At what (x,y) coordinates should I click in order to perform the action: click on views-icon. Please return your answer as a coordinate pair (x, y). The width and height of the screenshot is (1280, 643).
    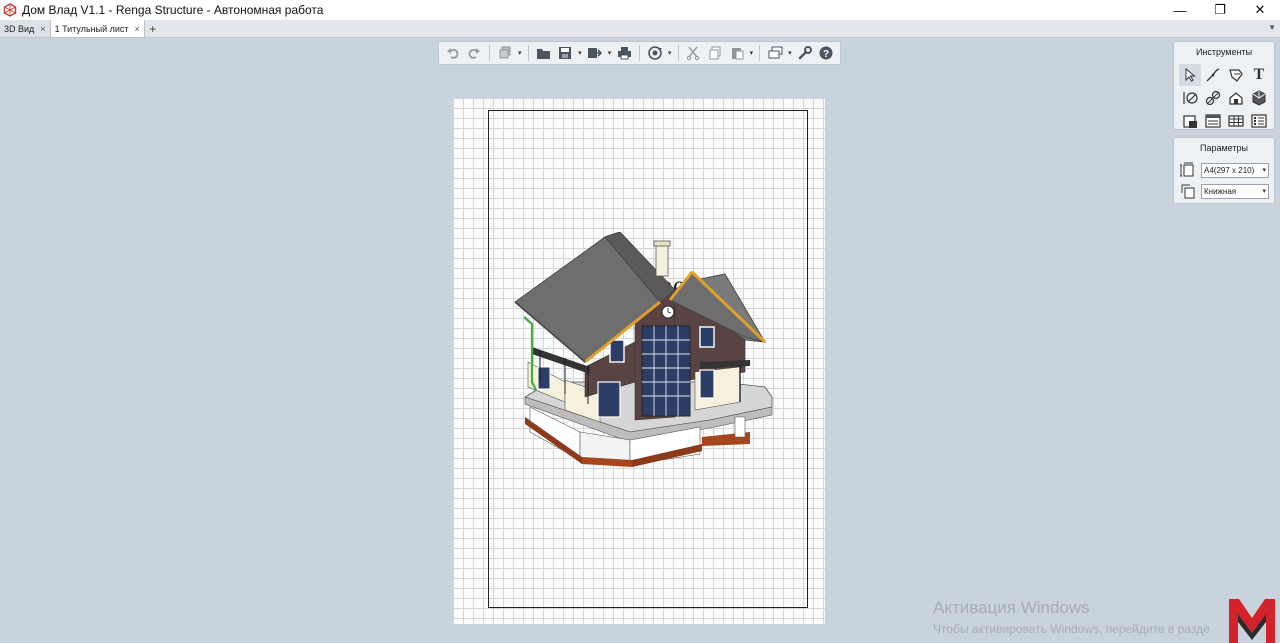
    Looking at the image, I should click on (505, 52).